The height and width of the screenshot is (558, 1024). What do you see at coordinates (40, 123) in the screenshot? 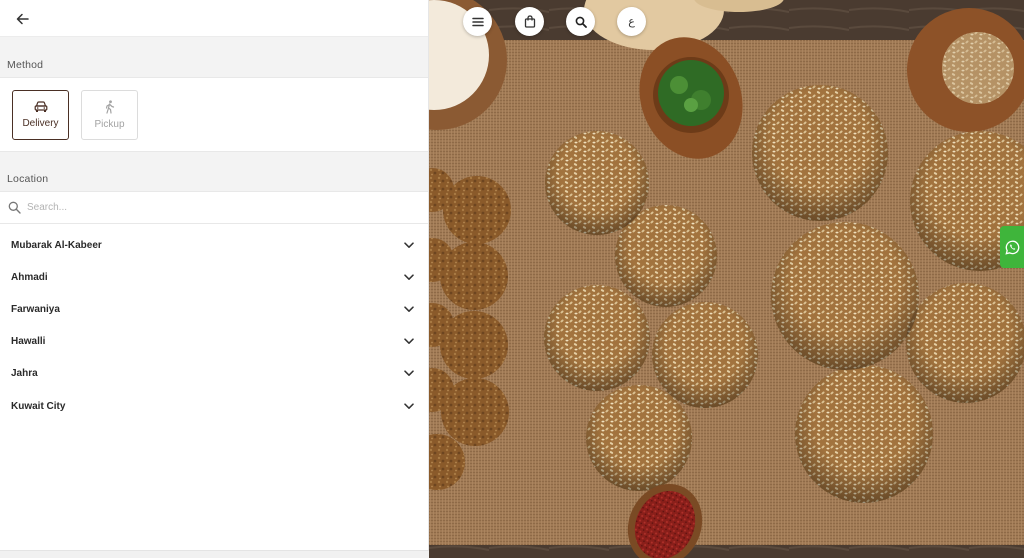
I see `delivery-label: Delivery` at bounding box center [40, 123].